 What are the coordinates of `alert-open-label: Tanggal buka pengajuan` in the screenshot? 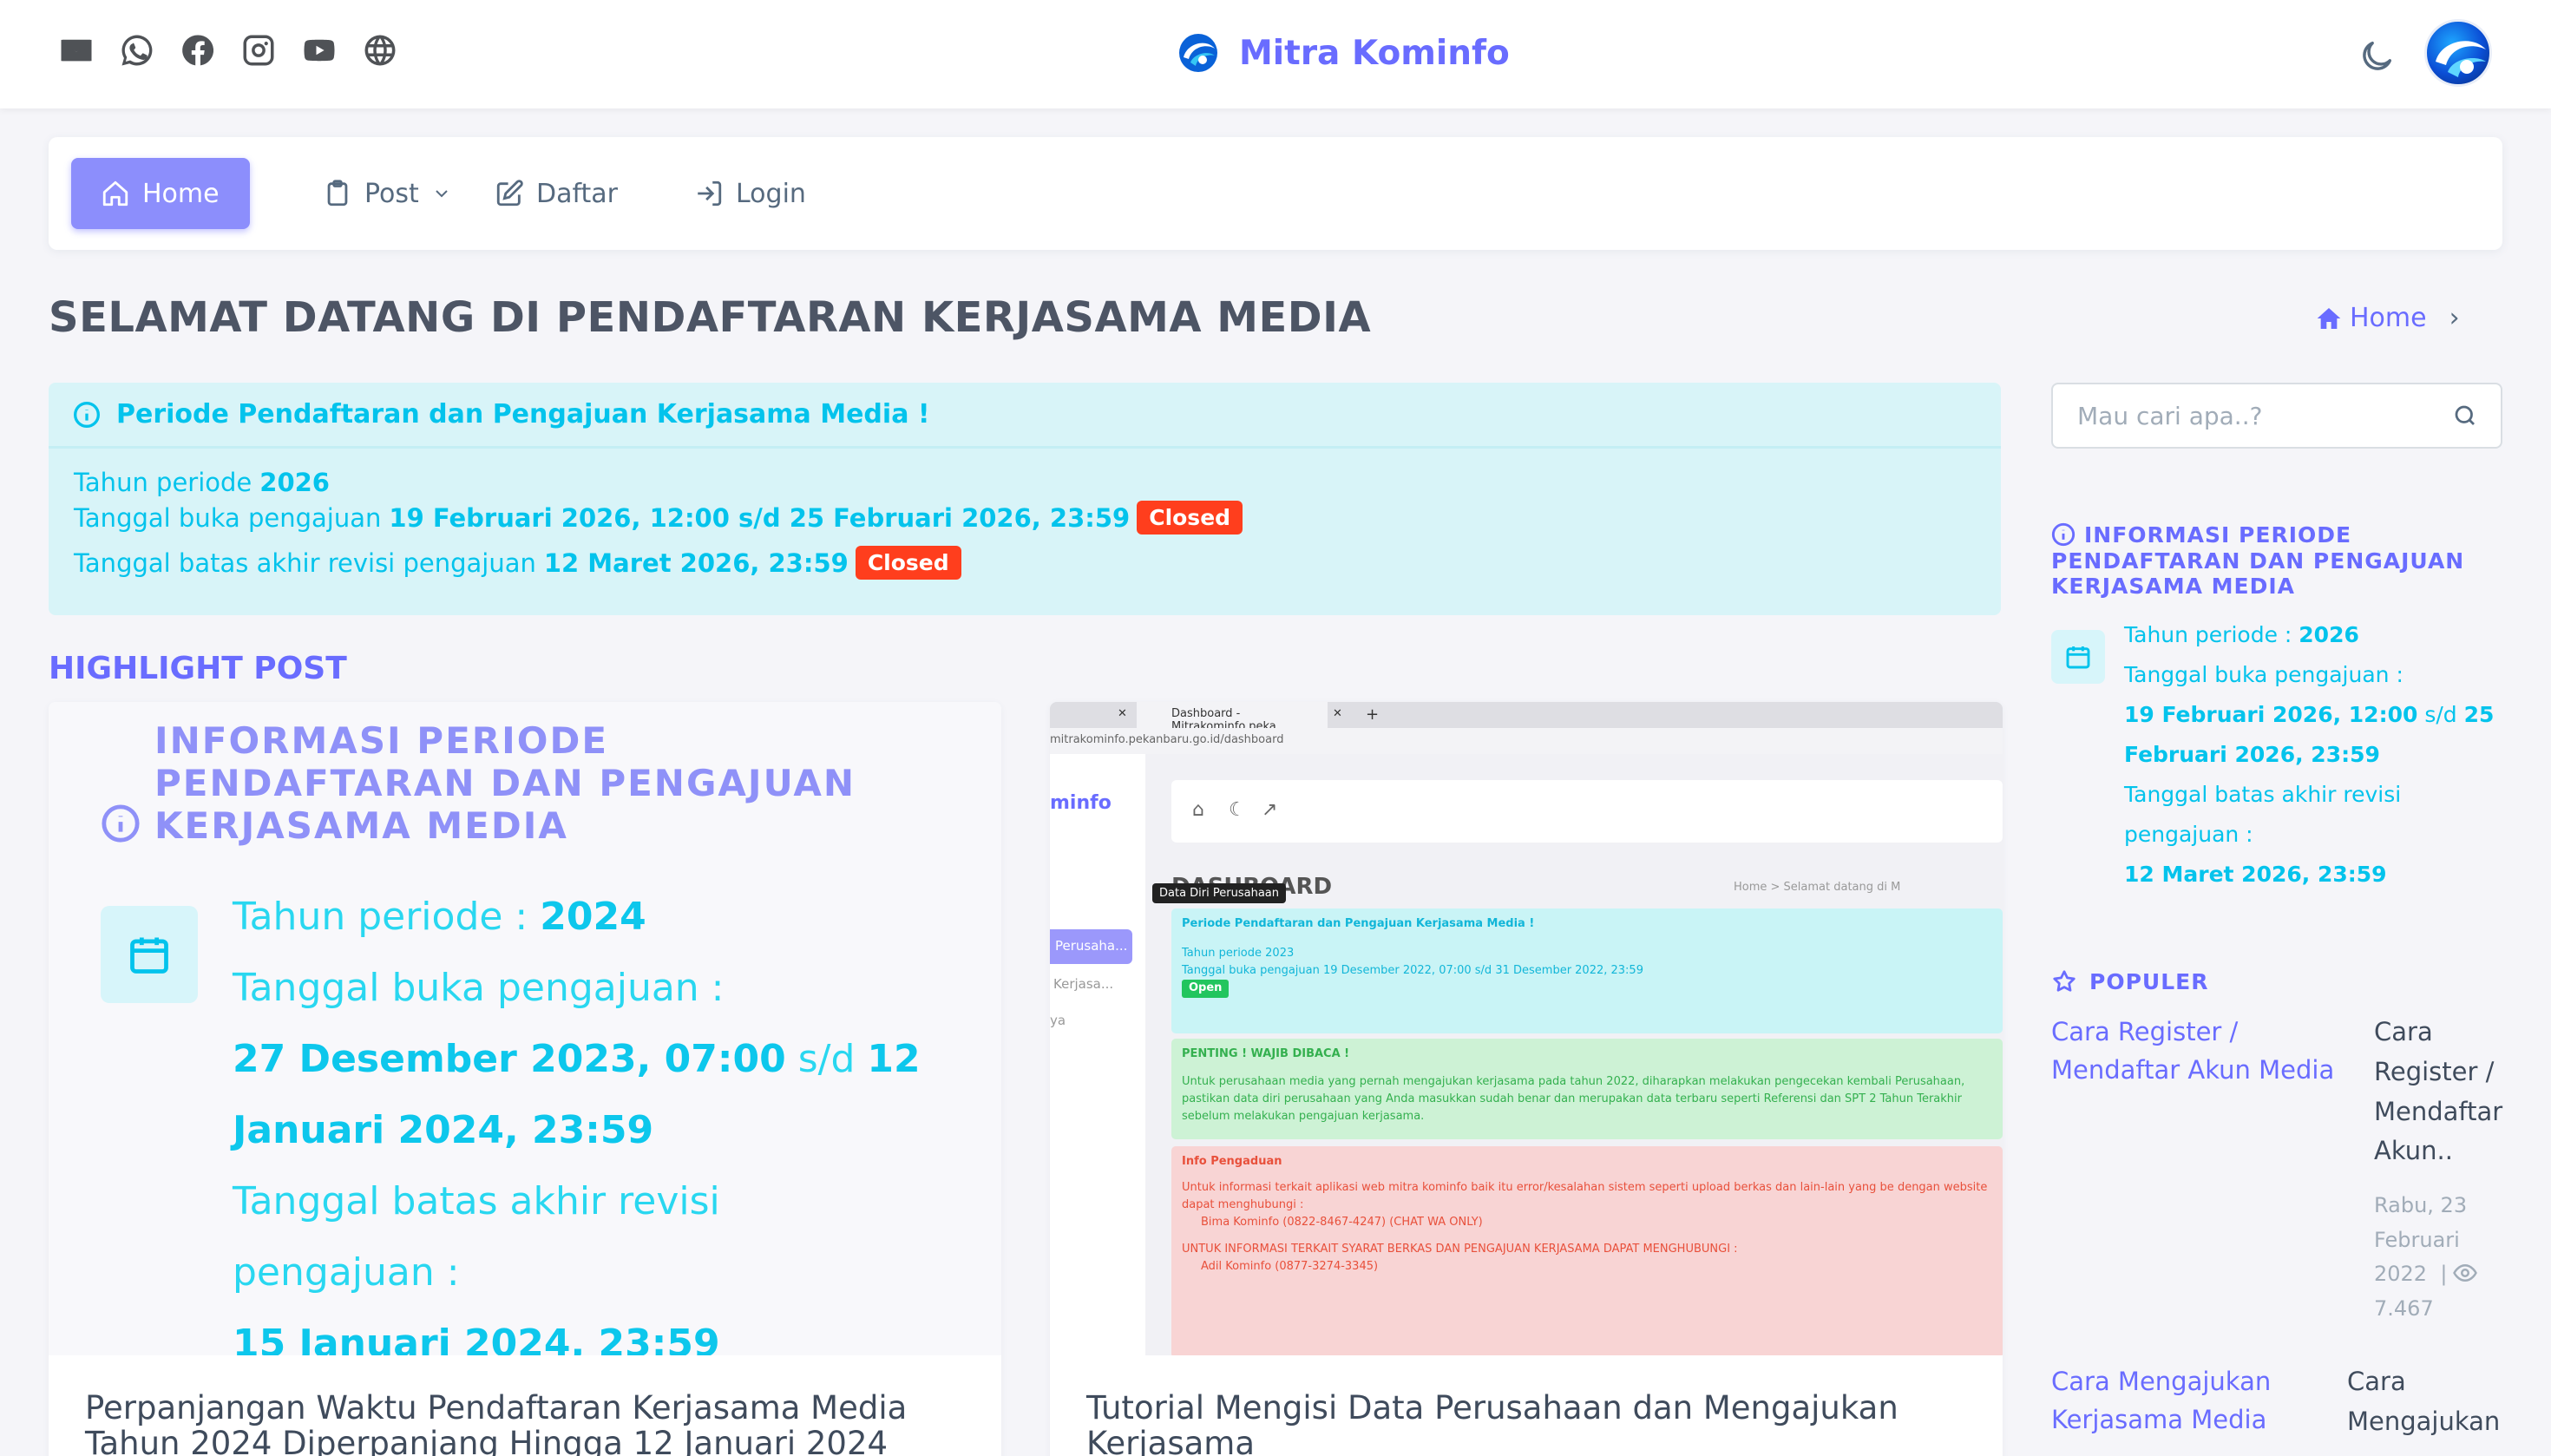 It's located at (228, 517).